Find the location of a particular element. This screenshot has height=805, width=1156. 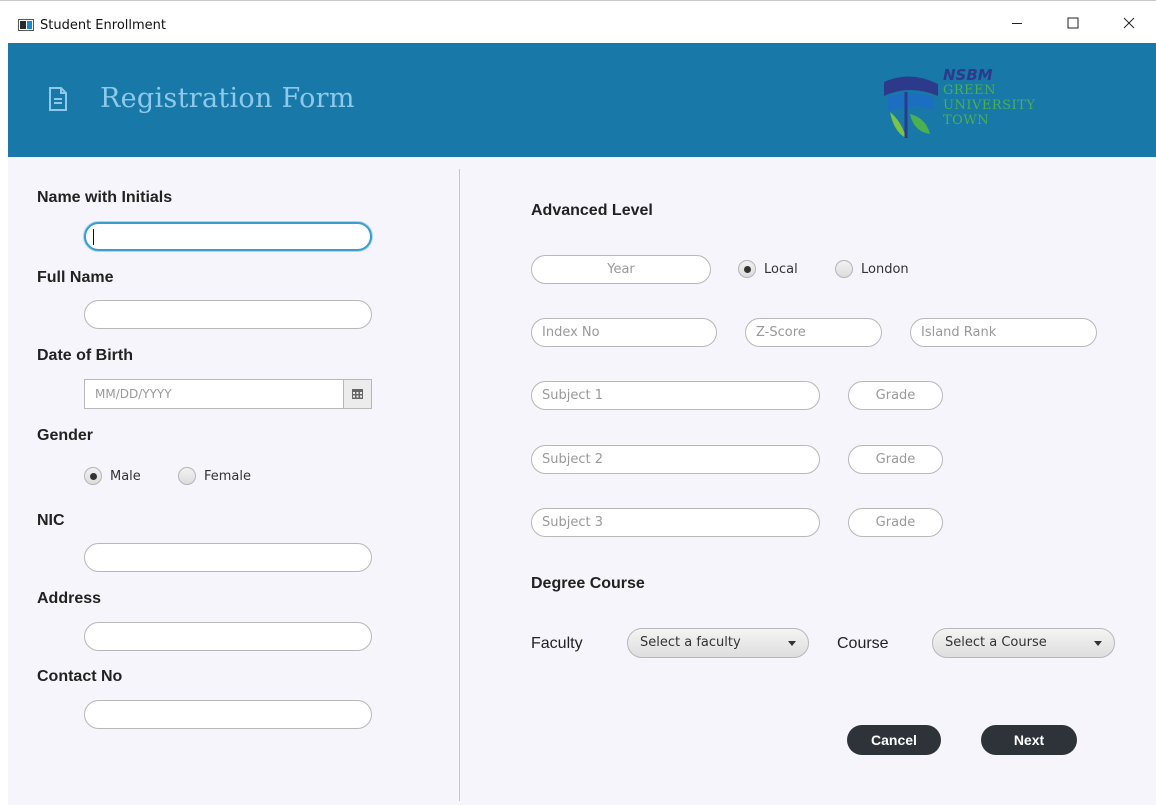

leaf-emblem-icon is located at coordinates (911, 107).